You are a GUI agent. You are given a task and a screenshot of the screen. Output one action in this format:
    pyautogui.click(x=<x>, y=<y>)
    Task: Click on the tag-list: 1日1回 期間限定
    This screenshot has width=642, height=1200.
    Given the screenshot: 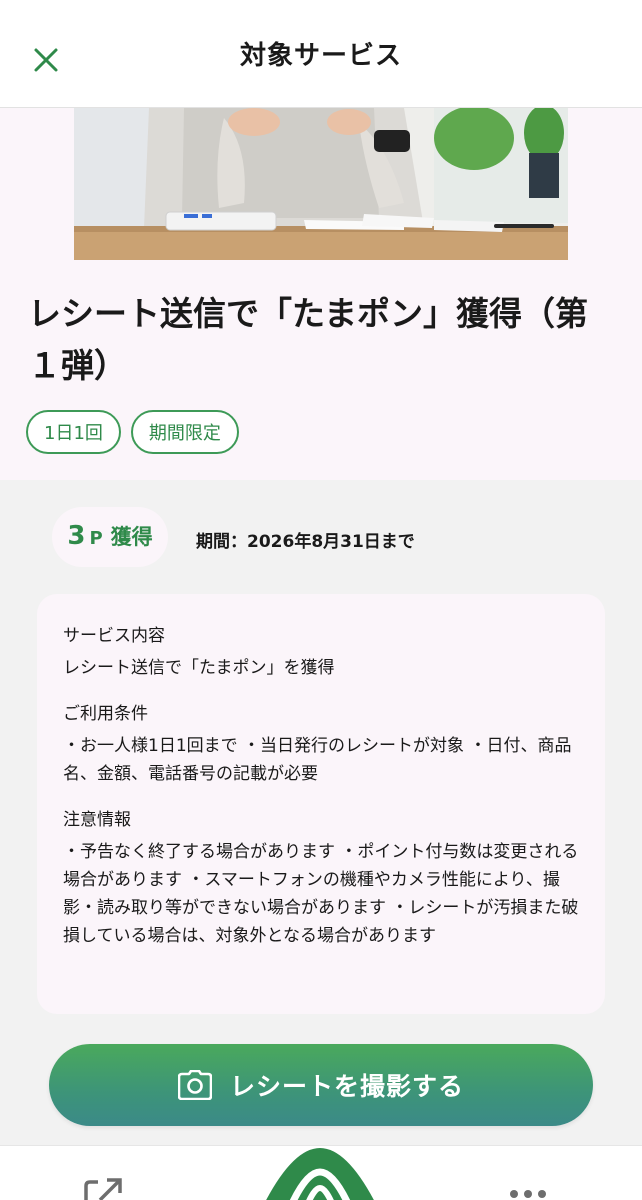 What is the action you would take?
    pyautogui.click(x=132, y=432)
    